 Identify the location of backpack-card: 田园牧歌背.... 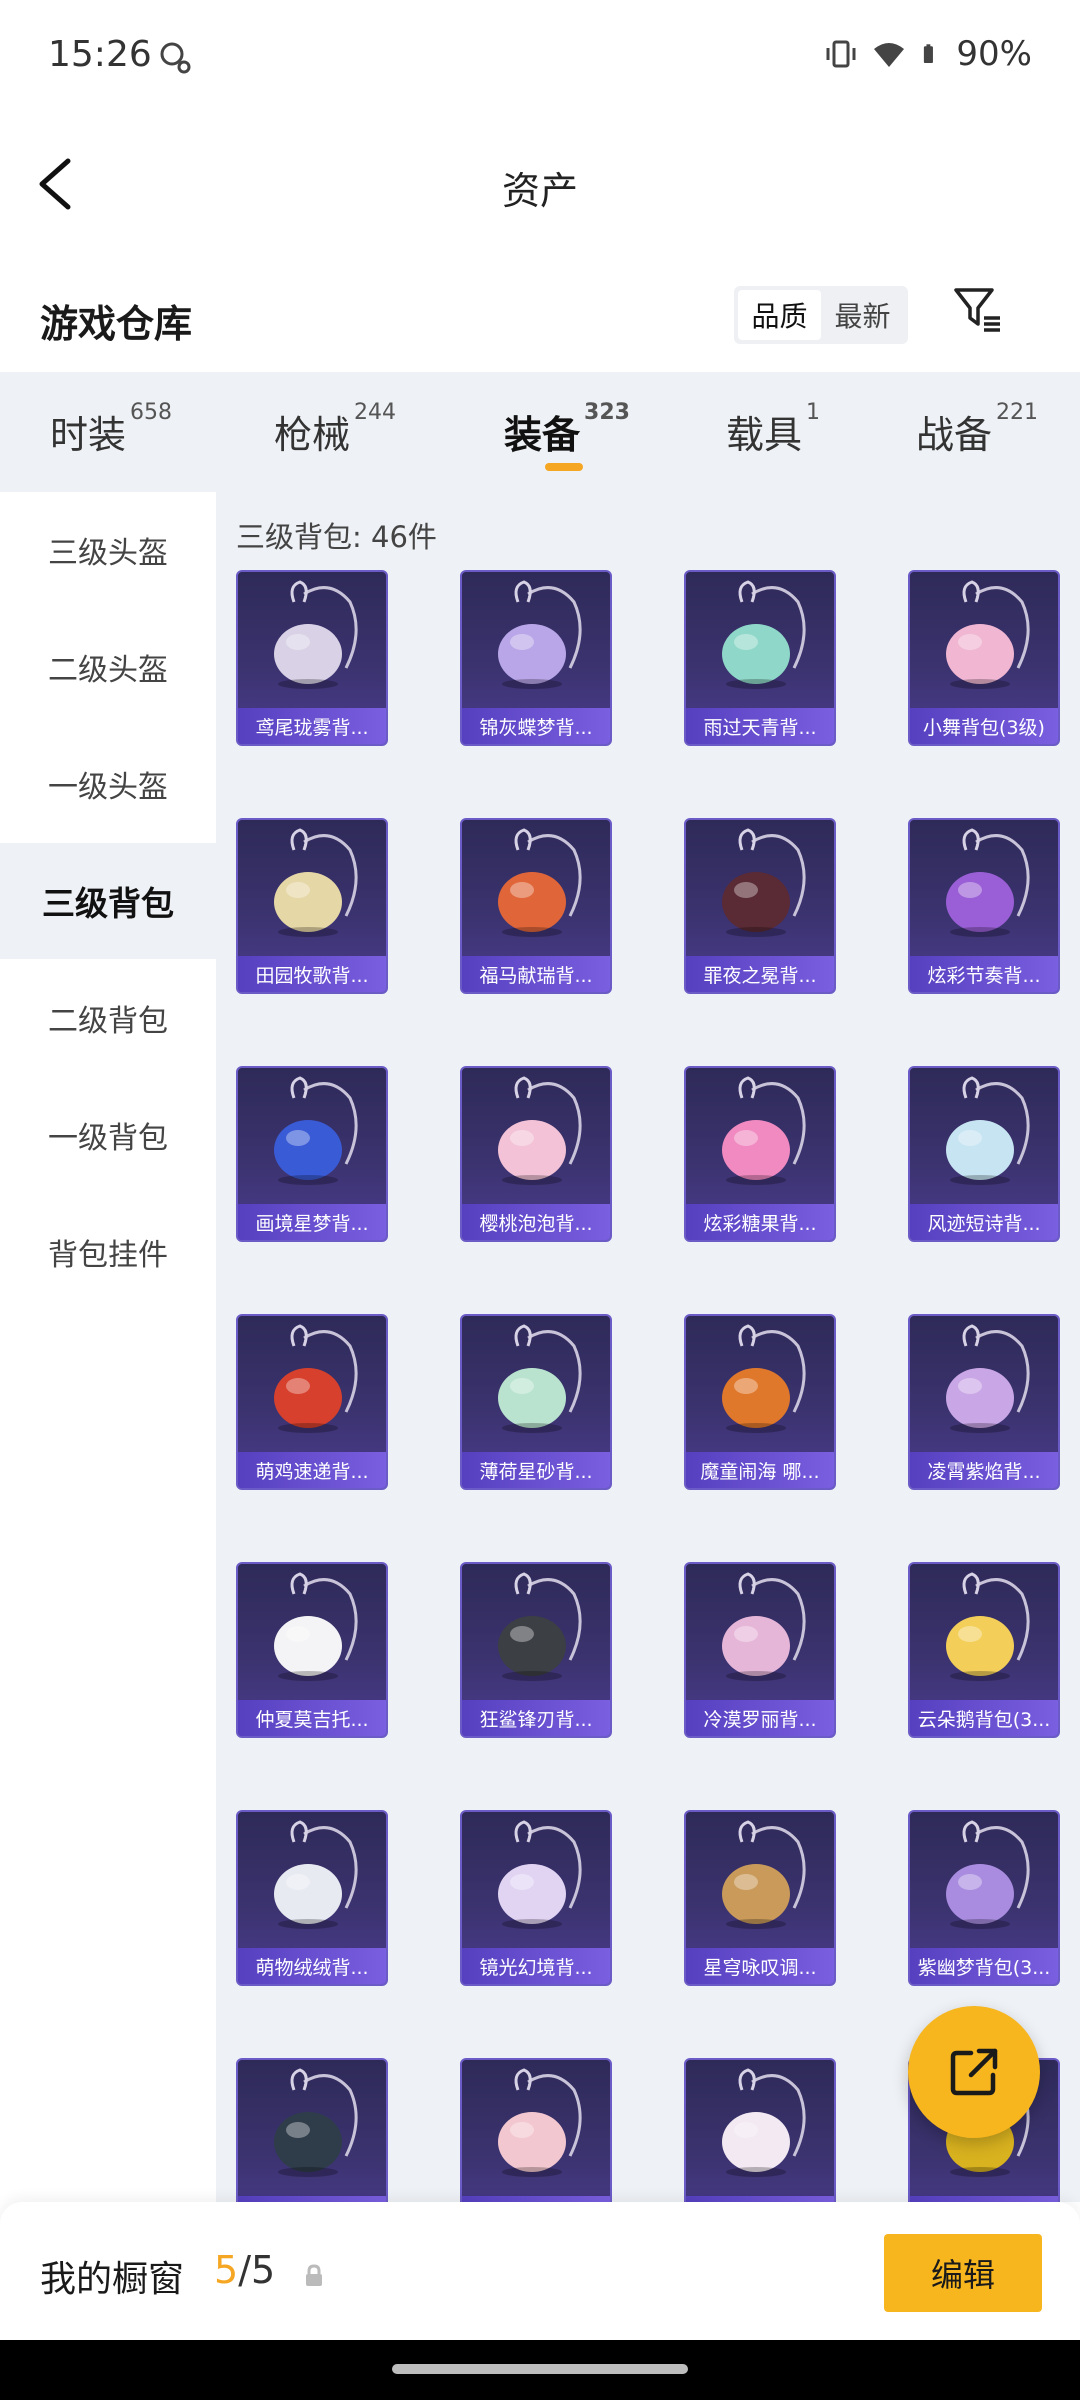
(312, 906).